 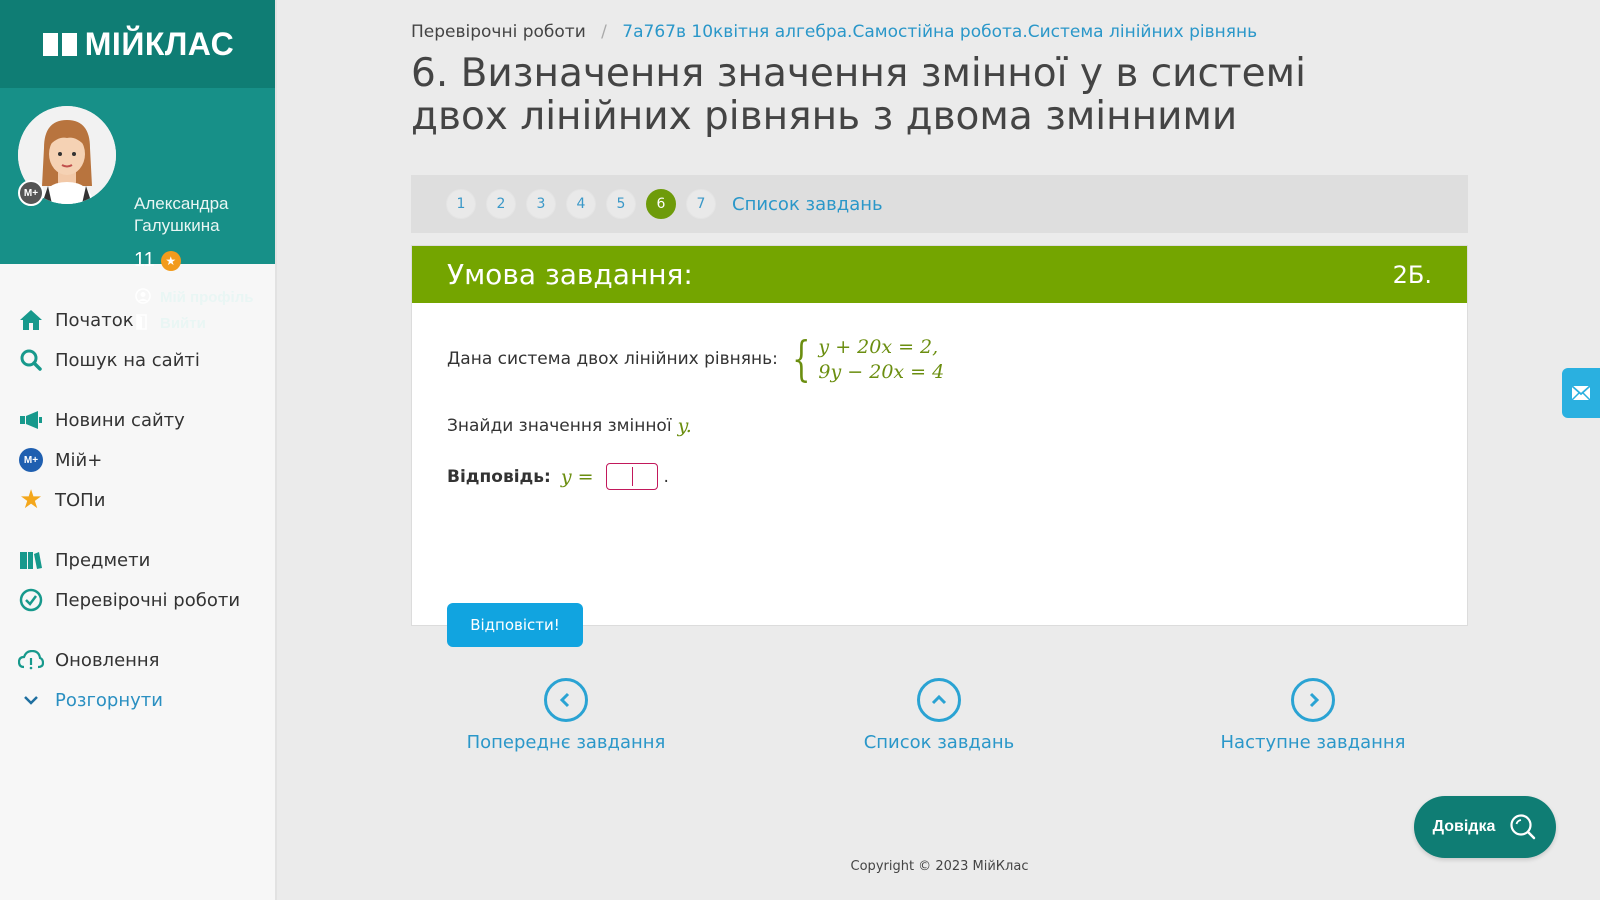 I want to click on task-number-7: 7, so click(x=701, y=204).